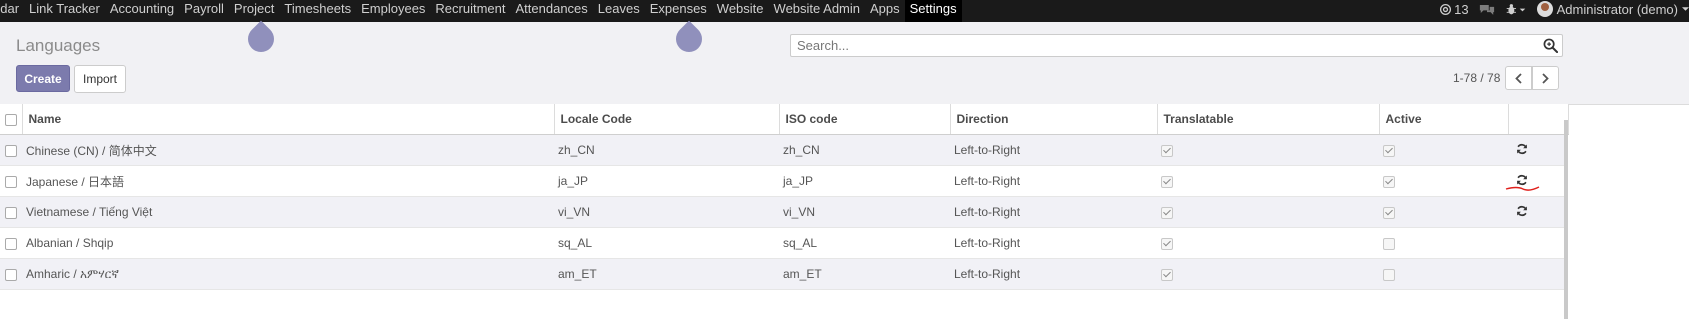 This screenshot has height=319, width=1689. What do you see at coordinates (864, 274) in the screenshot?
I see `cell-iso: am_ET` at bounding box center [864, 274].